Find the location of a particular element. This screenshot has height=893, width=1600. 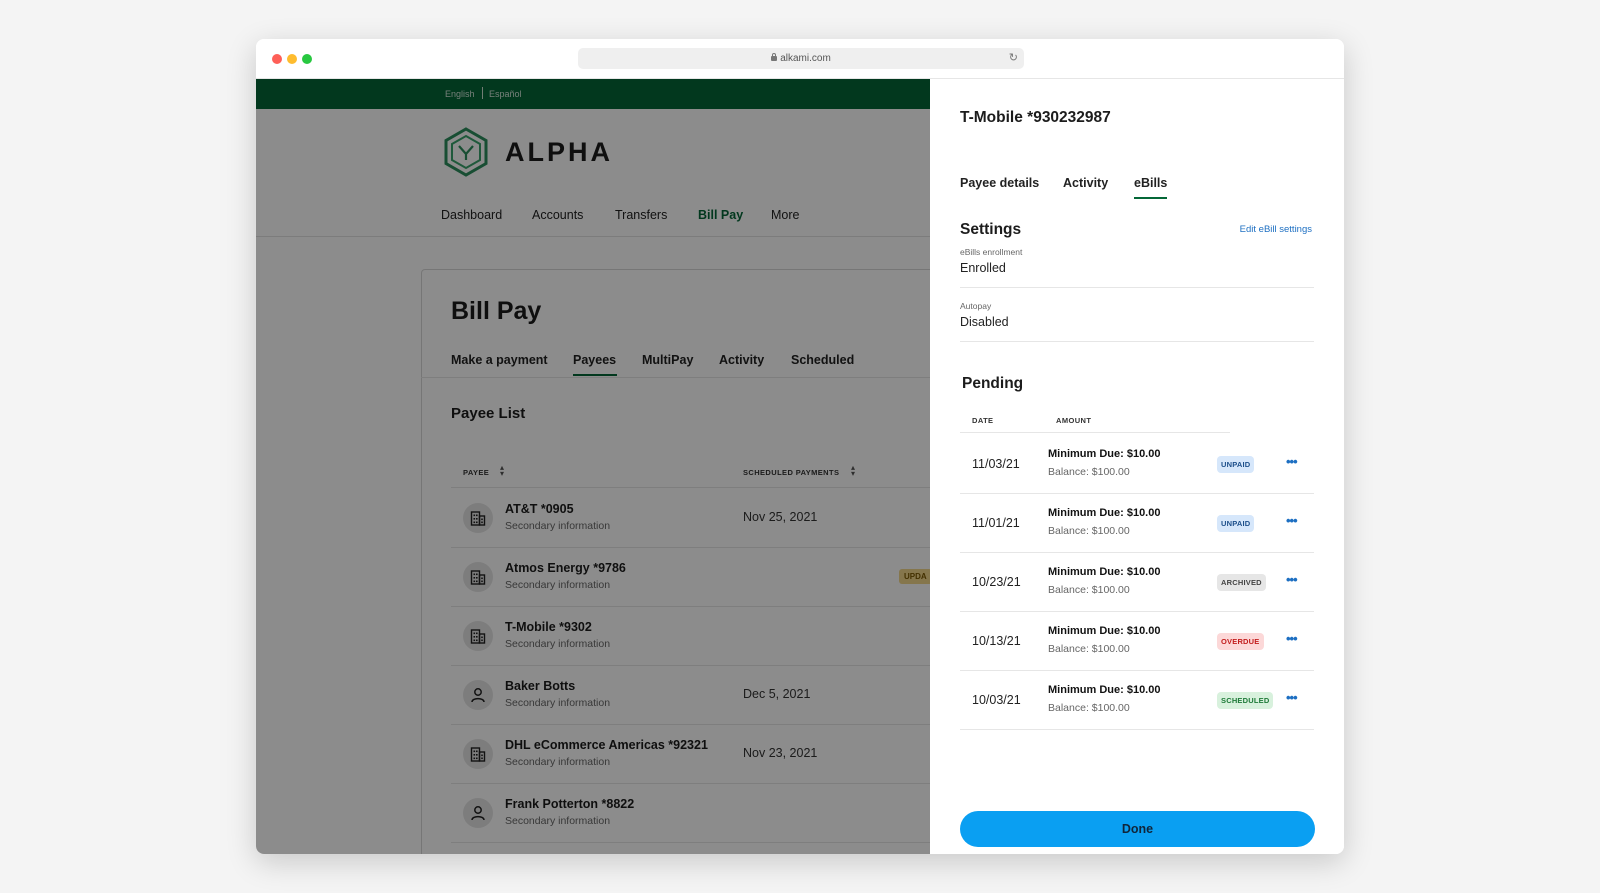

tab-active-indicator is located at coordinates (1150, 198).